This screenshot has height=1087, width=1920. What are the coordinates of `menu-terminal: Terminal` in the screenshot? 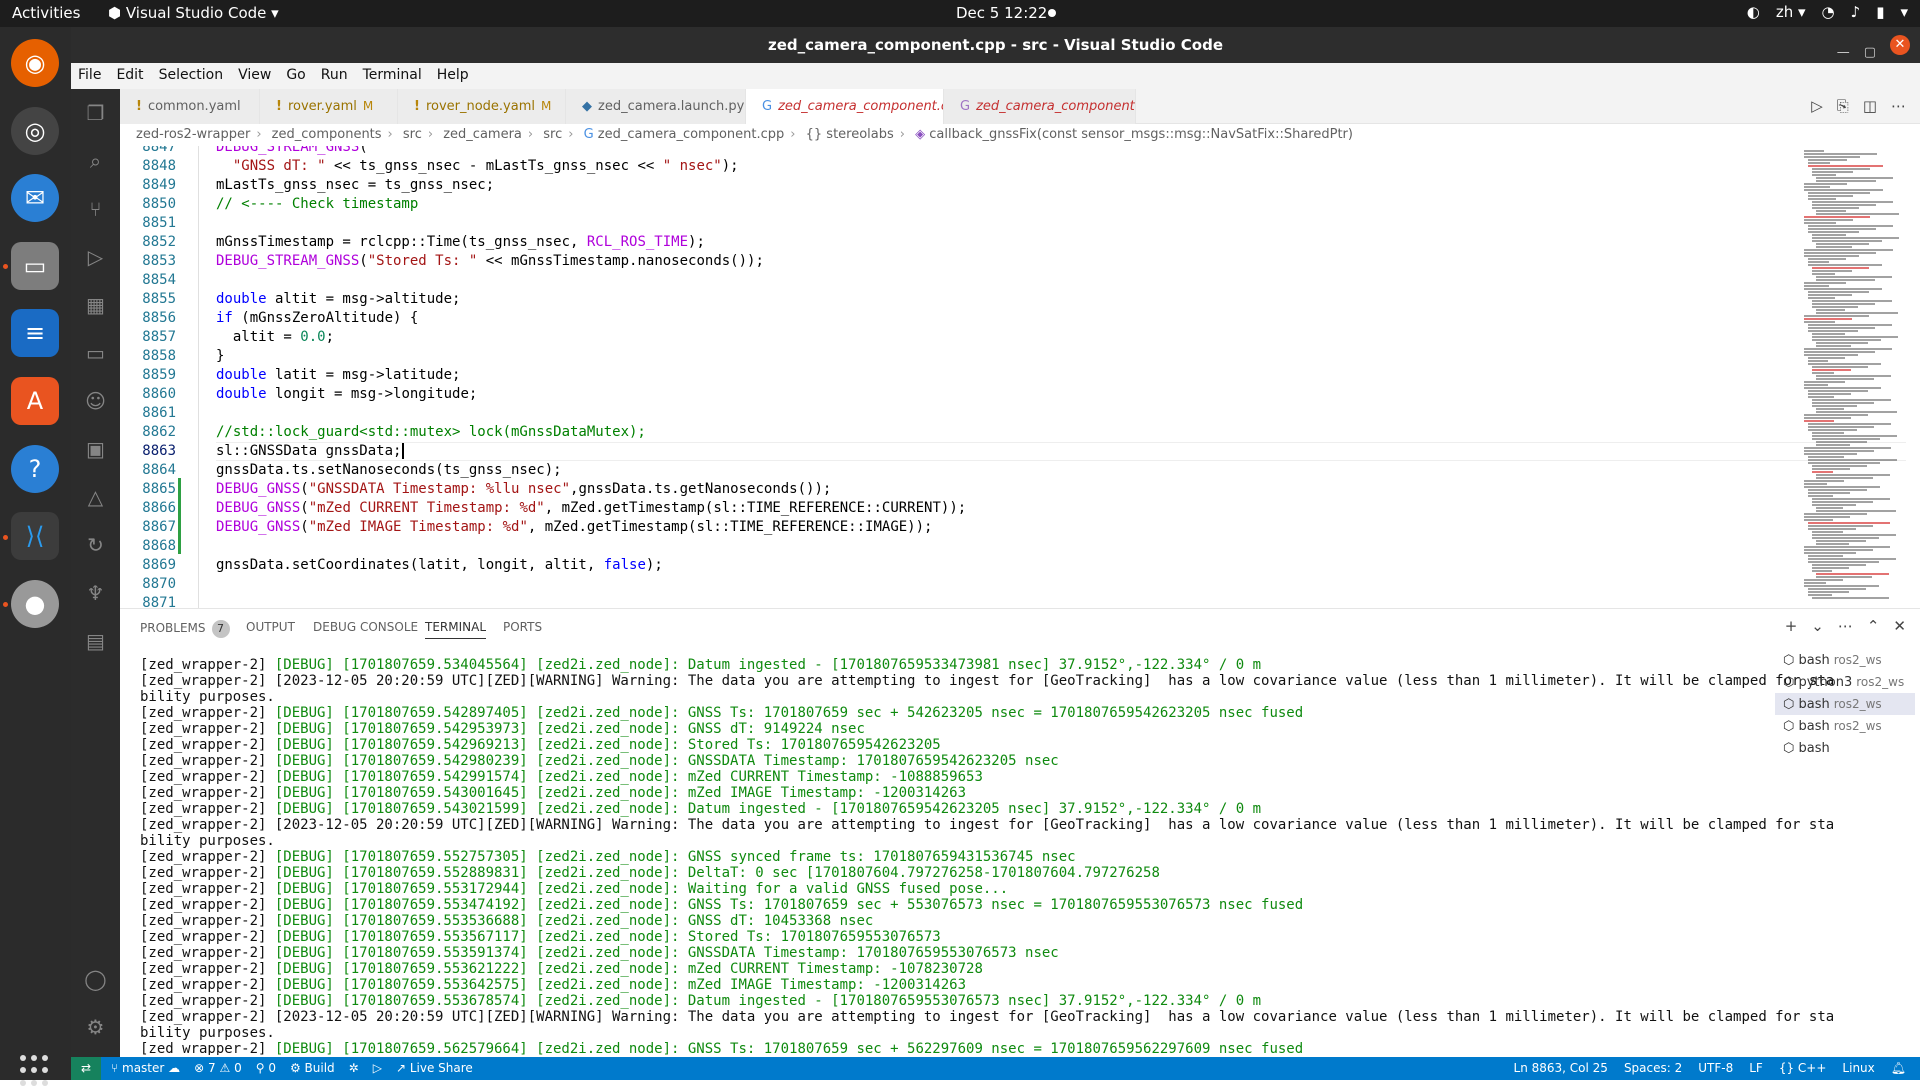 It's located at (393, 76).